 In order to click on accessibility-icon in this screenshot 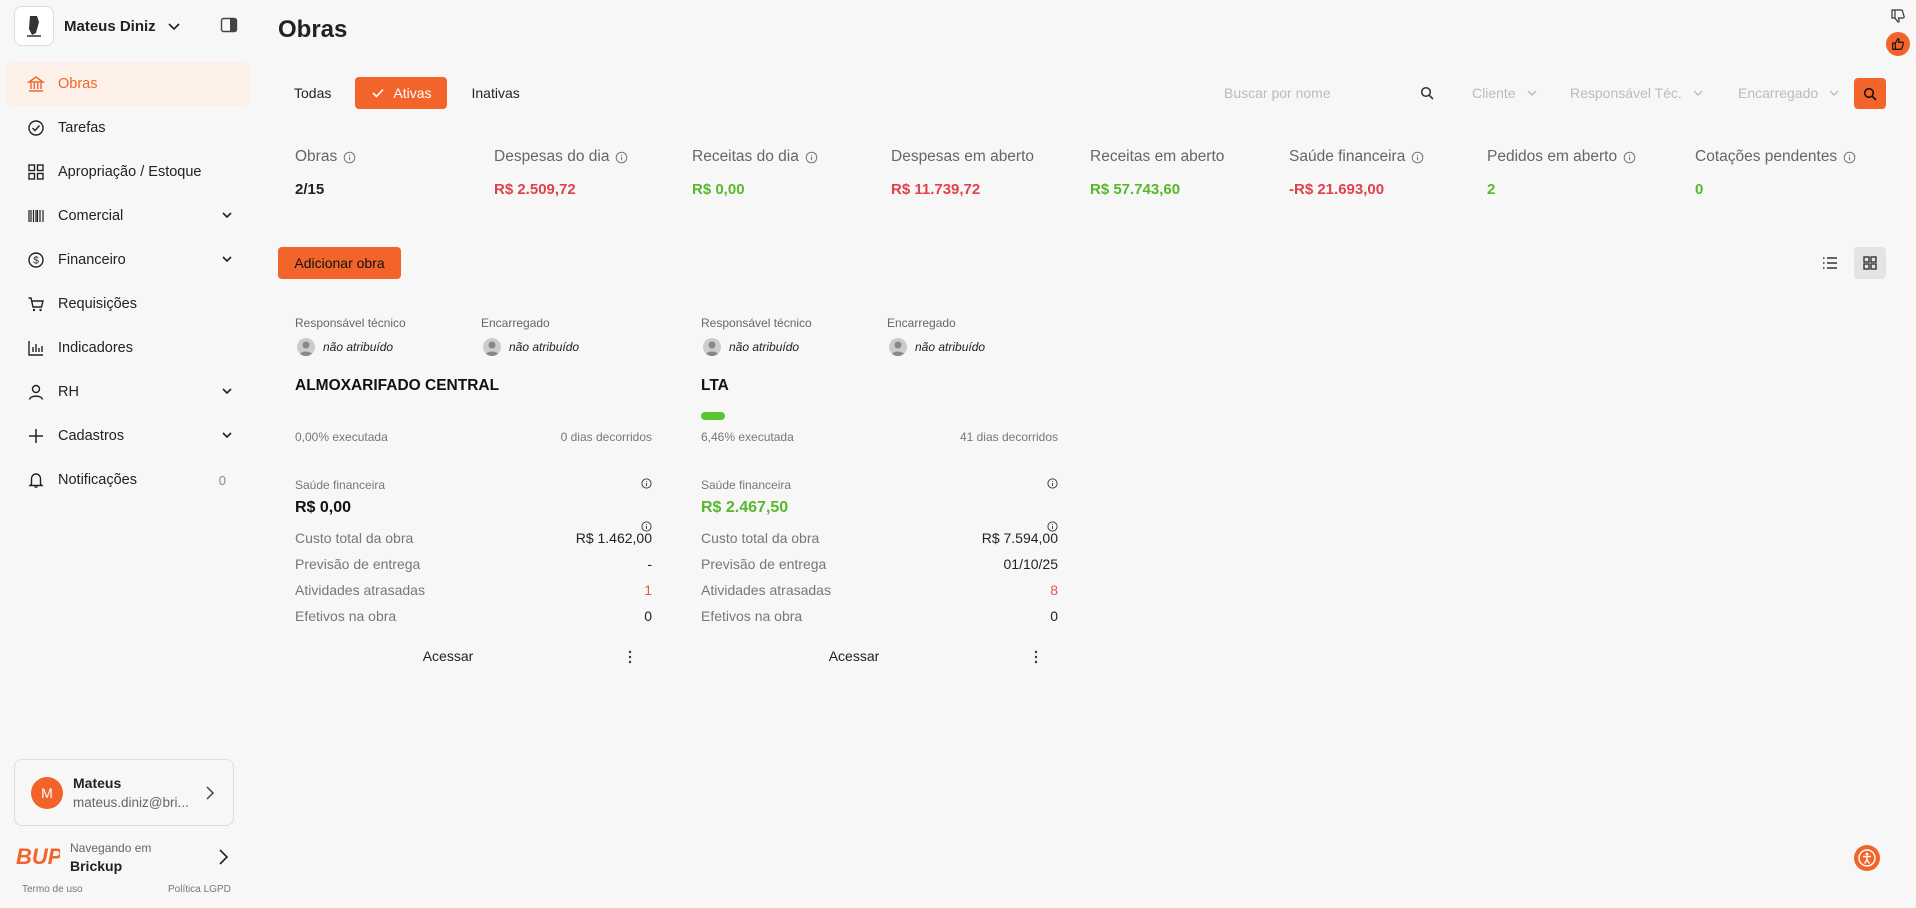, I will do `click(1867, 858)`.